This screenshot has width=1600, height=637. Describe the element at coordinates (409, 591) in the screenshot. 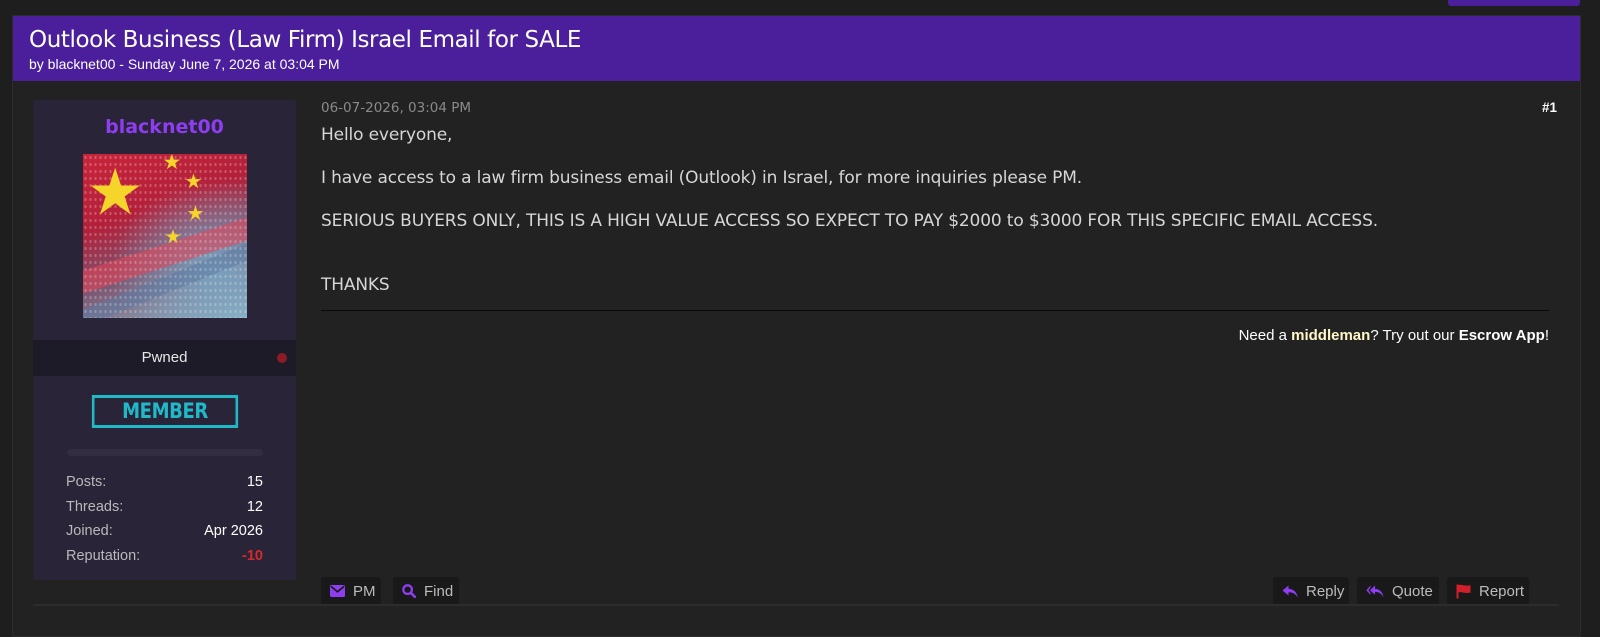

I see `search-icon` at that location.